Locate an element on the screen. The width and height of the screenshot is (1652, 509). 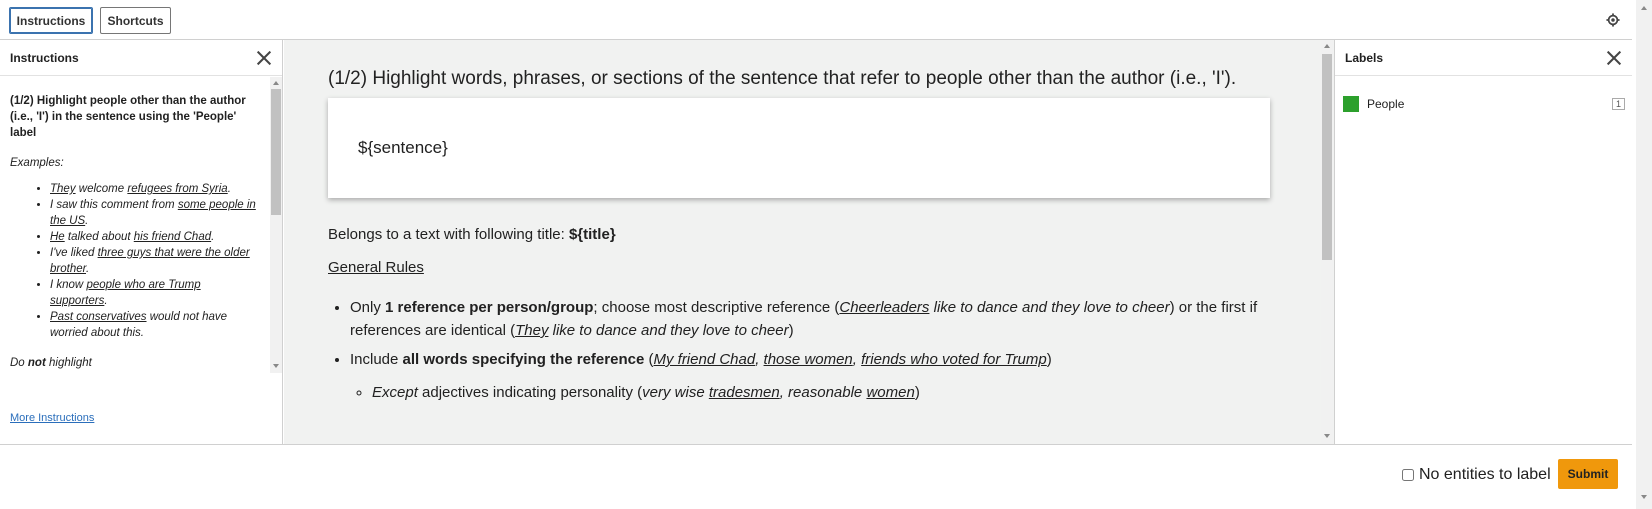
gear-icon is located at coordinates (1613, 20).